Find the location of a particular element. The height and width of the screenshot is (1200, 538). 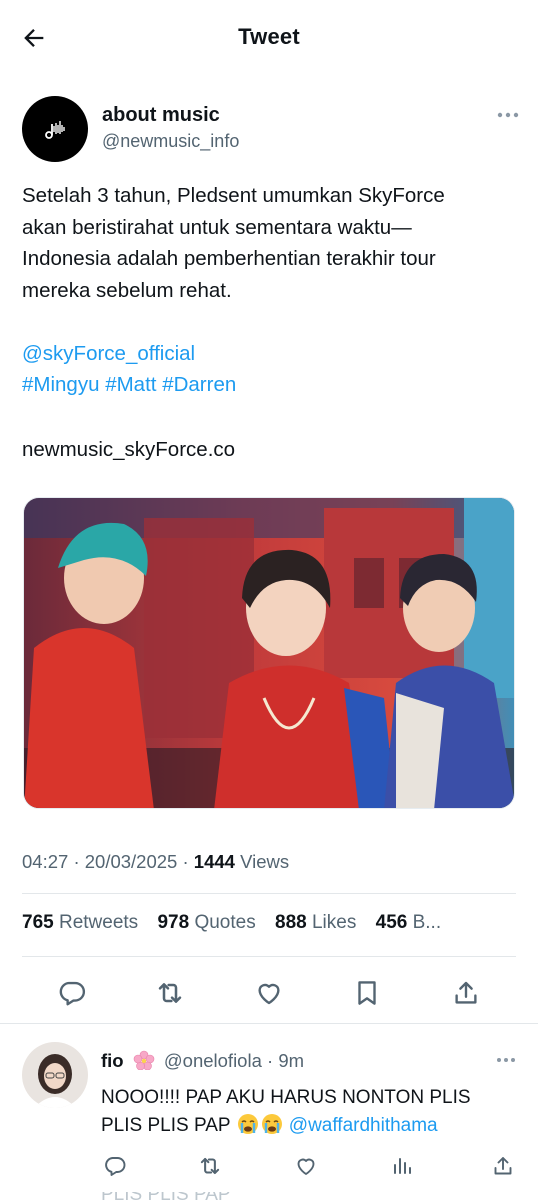

reply-timestamp: 9m is located at coordinates (291, 1060).